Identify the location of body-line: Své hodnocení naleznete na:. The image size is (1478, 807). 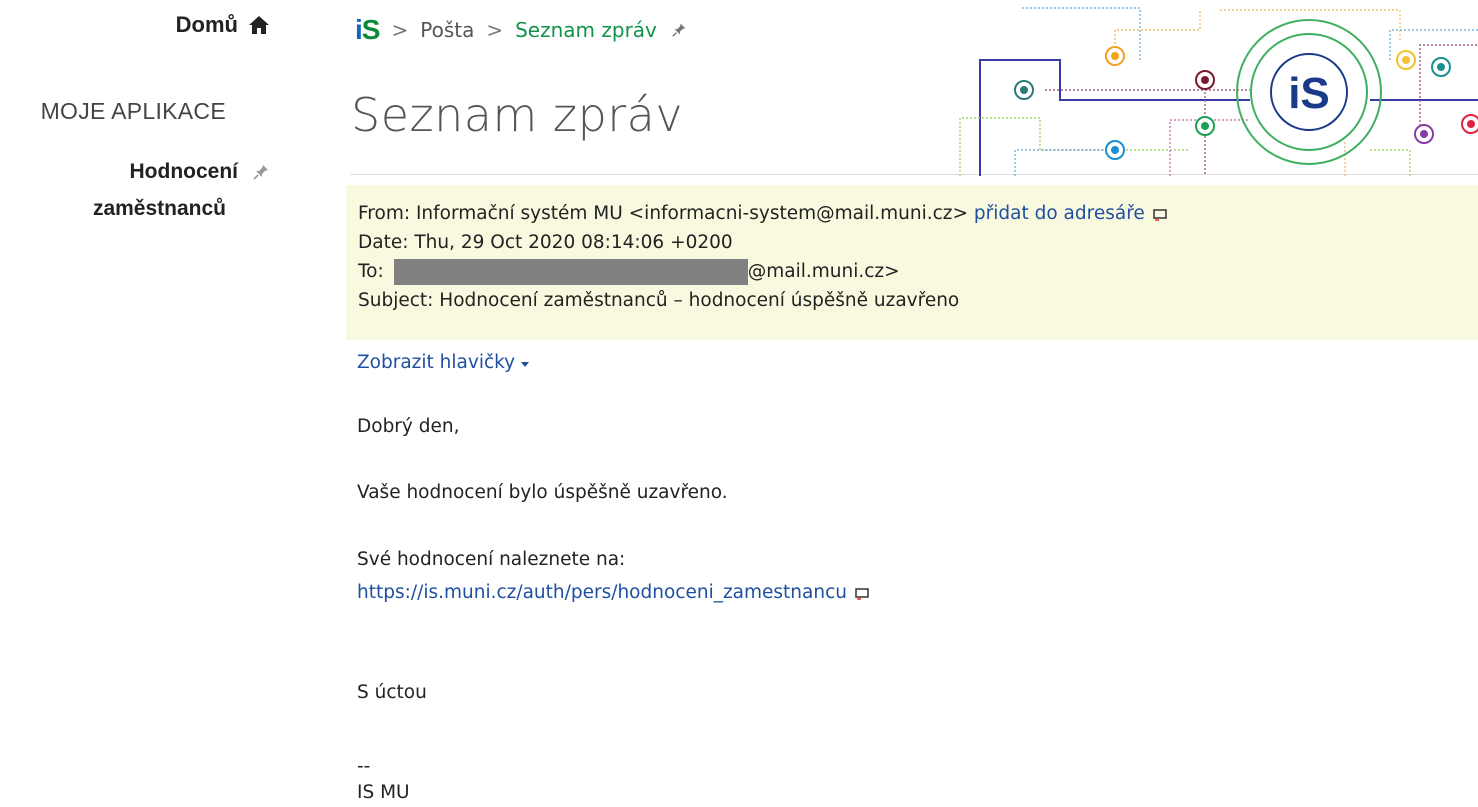
(491, 559).